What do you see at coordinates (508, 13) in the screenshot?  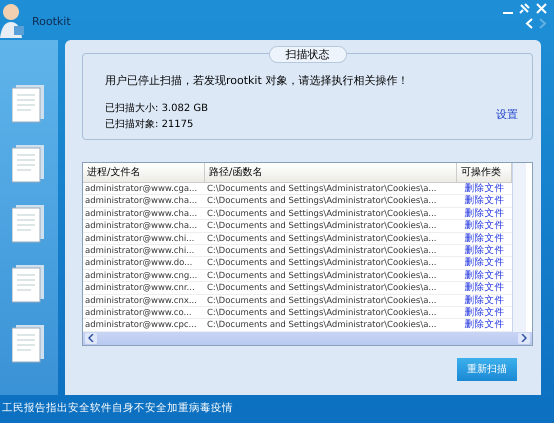 I see `minimize-icon` at bounding box center [508, 13].